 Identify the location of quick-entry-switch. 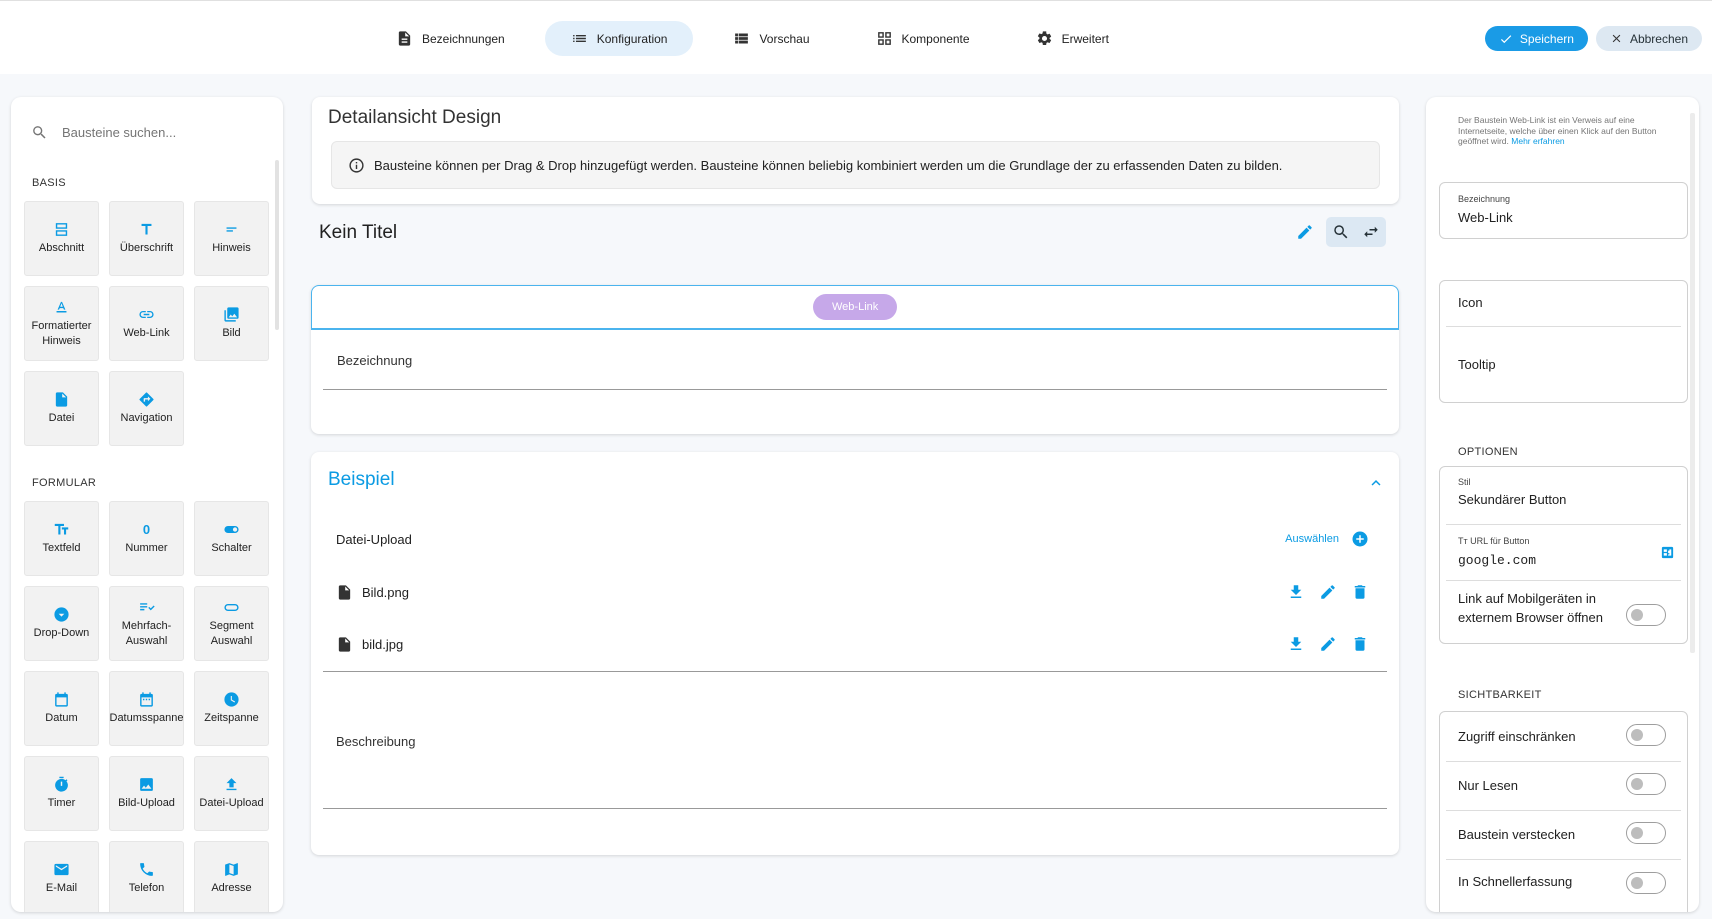
(1646, 883).